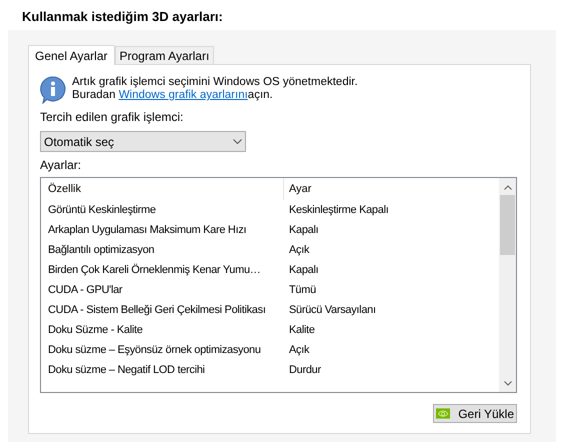  I want to click on table-cell-text: Tümü, so click(302, 290).